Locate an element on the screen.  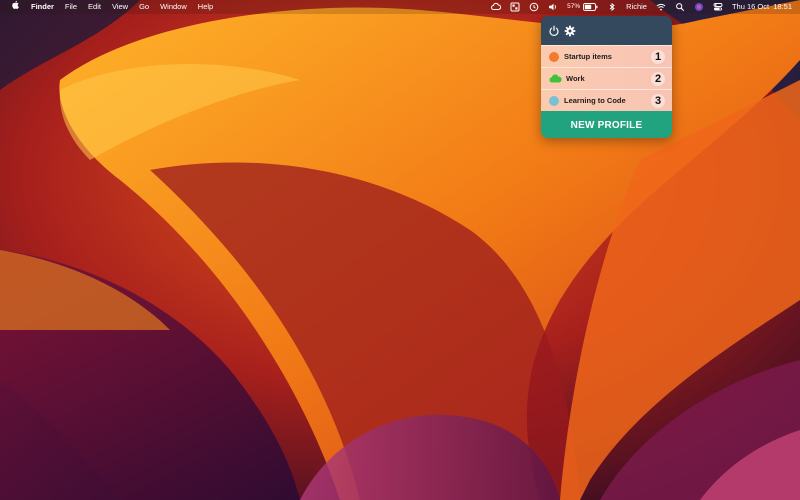
profile-row-learning: Learning to Code 3 is located at coordinates (606, 100).